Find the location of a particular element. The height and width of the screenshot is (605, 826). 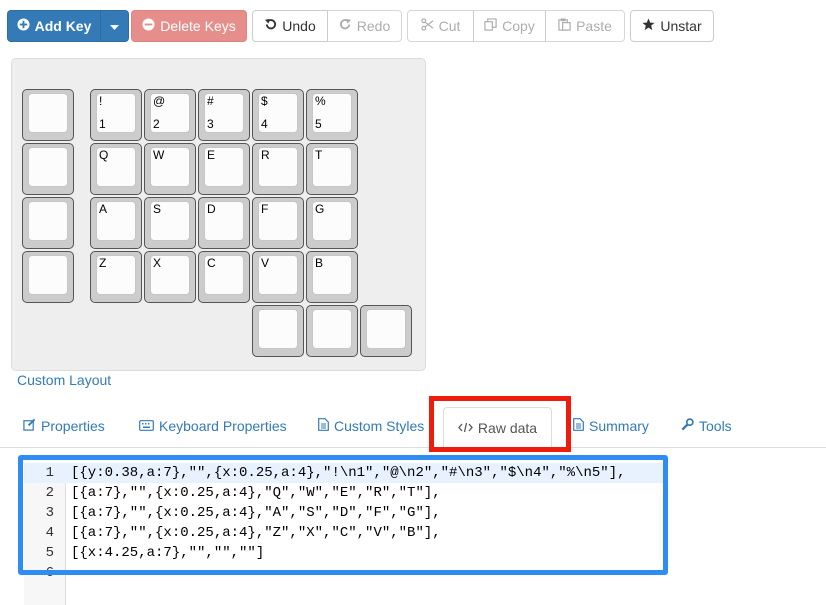

keyboard-key: A is located at coordinates (116, 223).